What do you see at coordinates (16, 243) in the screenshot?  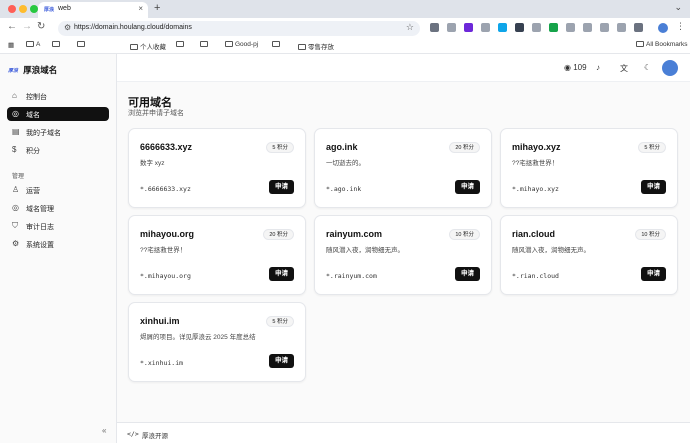 I see `gear-icon: ⚙` at bounding box center [16, 243].